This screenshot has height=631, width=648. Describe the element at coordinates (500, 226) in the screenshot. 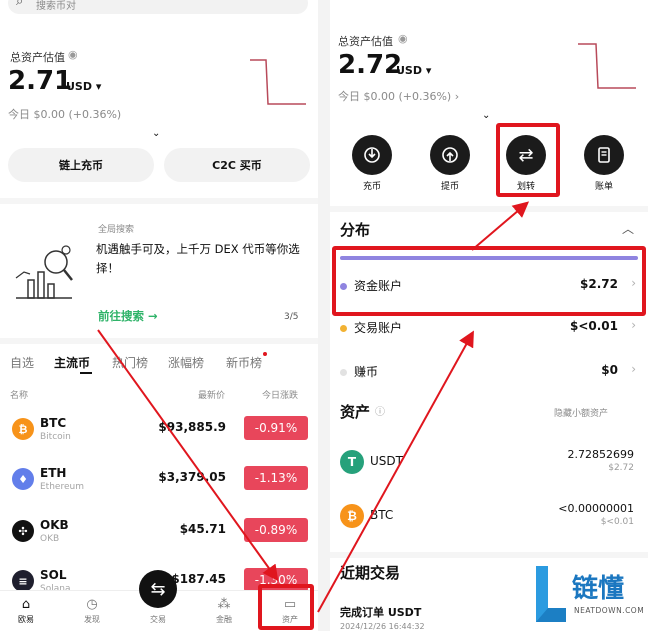

I see `arrow-to-transfer` at that location.